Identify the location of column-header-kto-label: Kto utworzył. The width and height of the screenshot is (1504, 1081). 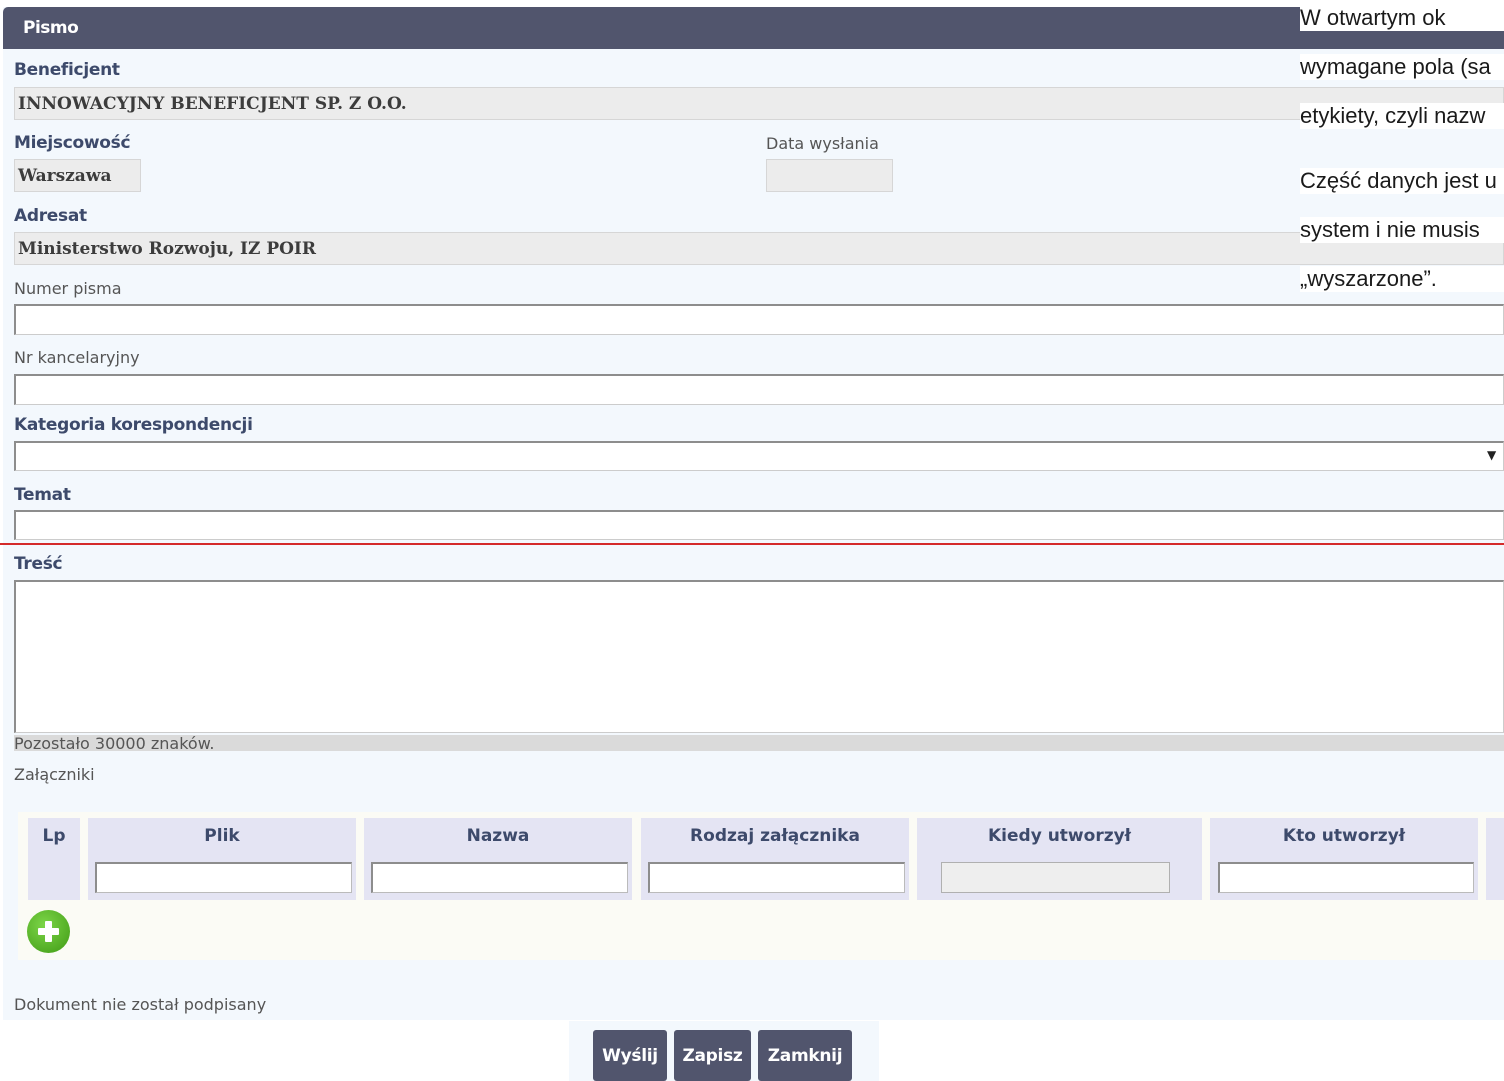
(1344, 836).